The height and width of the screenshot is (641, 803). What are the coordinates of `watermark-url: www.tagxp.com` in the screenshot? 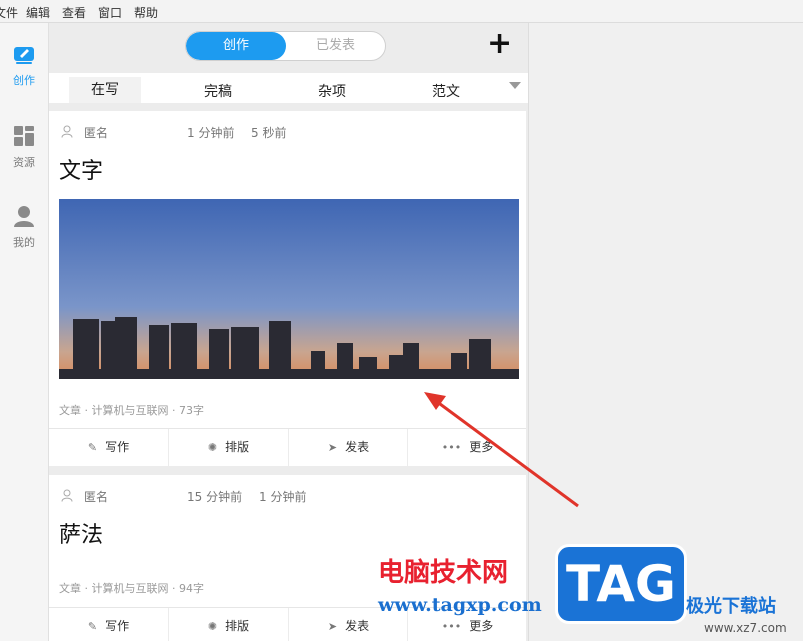 It's located at (460, 605).